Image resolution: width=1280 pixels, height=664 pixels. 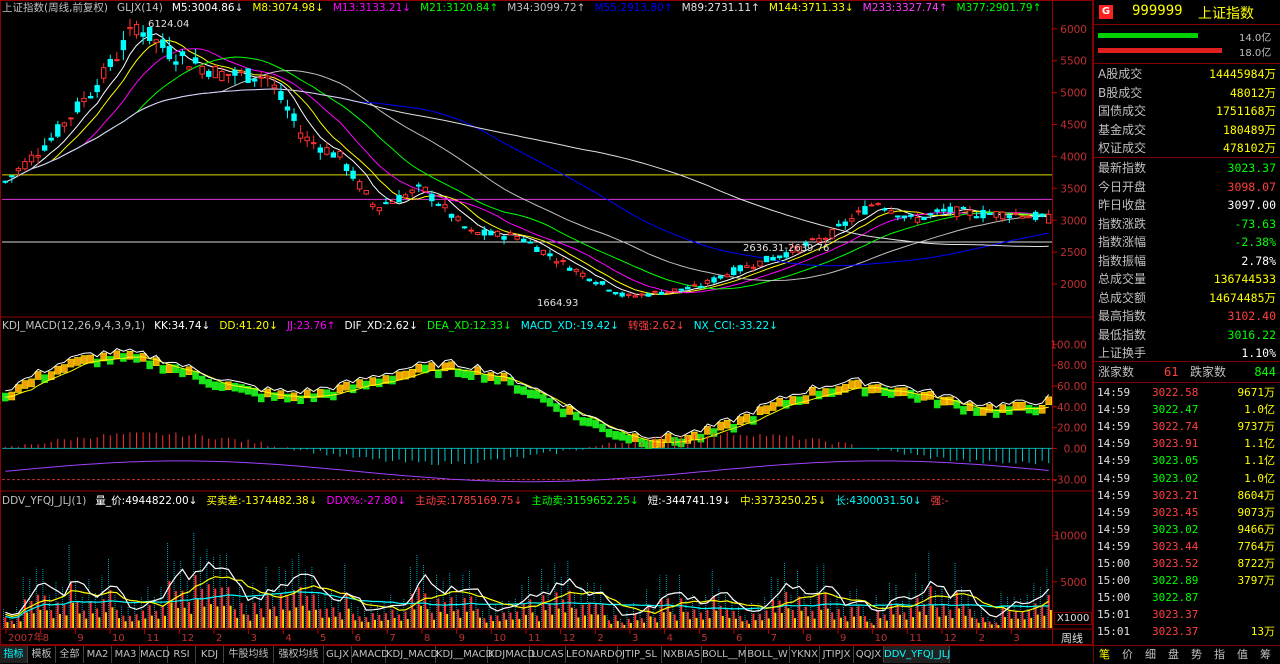 What do you see at coordinates (917, 654) in the screenshot?
I see `indicator-tab: DDV_YFQJ_JLJ` at bounding box center [917, 654].